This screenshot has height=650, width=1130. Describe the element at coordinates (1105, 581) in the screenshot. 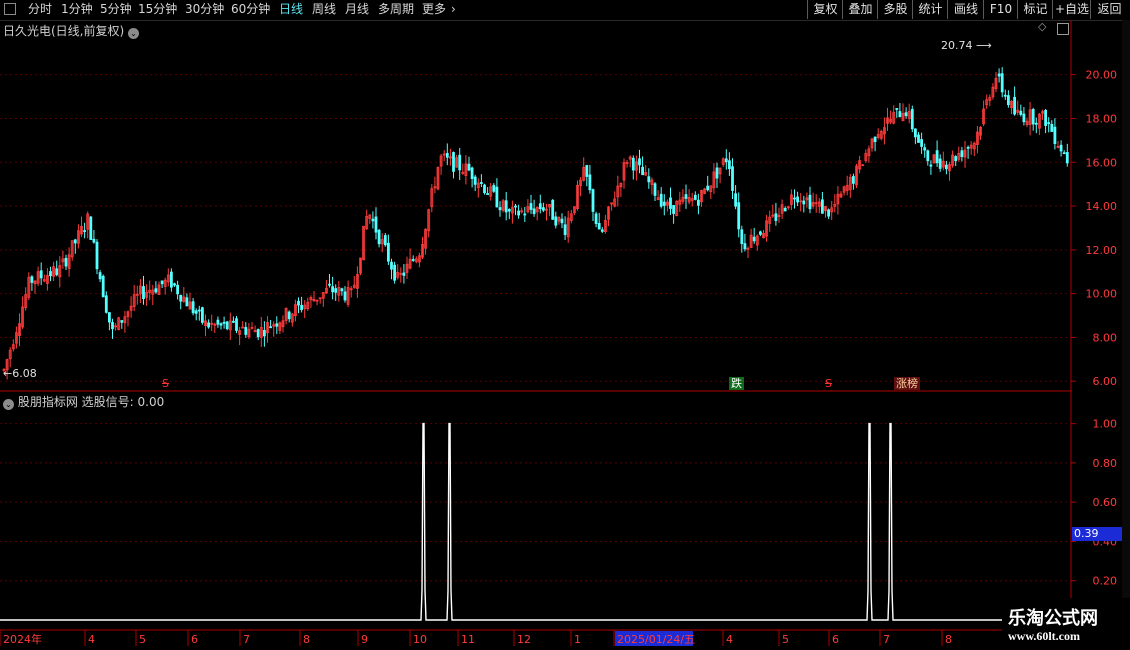

I see `indicator-tick-label: 0.20` at that location.